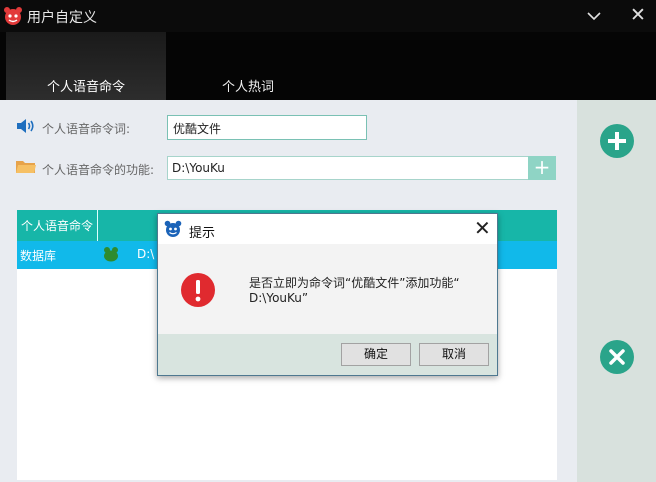 This screenshot has height=482, width=656. I want to click on dialog-message-line1: 是否立即为命令词“优酷文件”添加功能“, so click(354, 283).